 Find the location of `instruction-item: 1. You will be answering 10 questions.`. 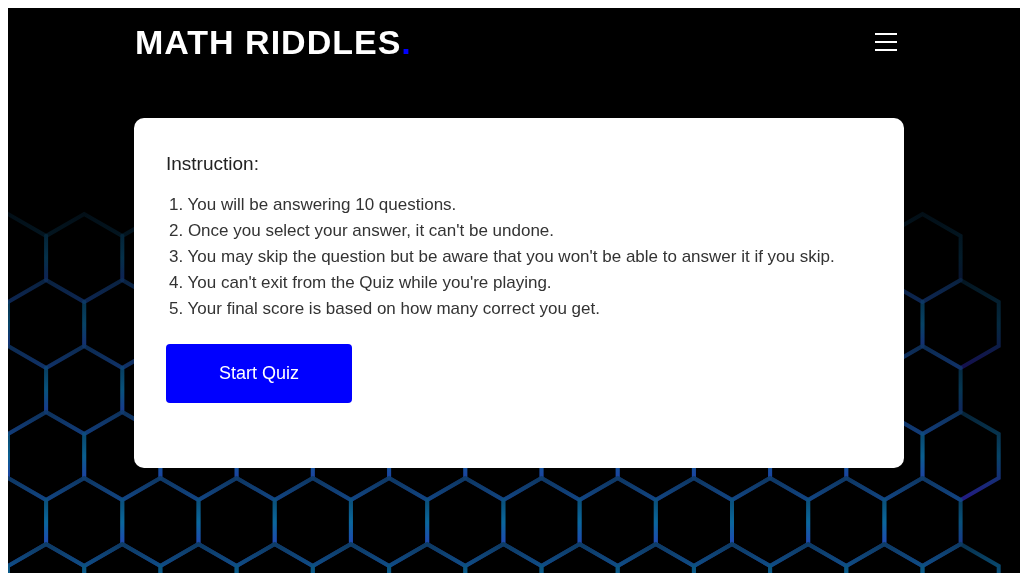

instruction-item: 1. You will be answering 10 questions. is located at coordinates (313, 205).